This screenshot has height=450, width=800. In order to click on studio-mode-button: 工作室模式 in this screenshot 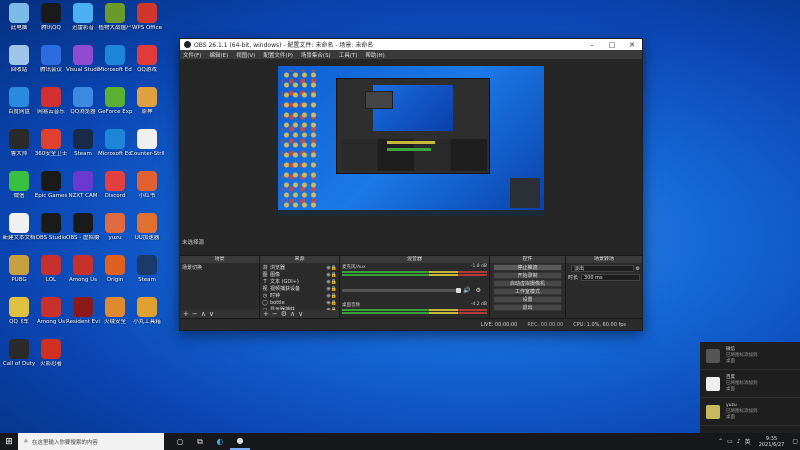, I will do `click(527, 291)`.